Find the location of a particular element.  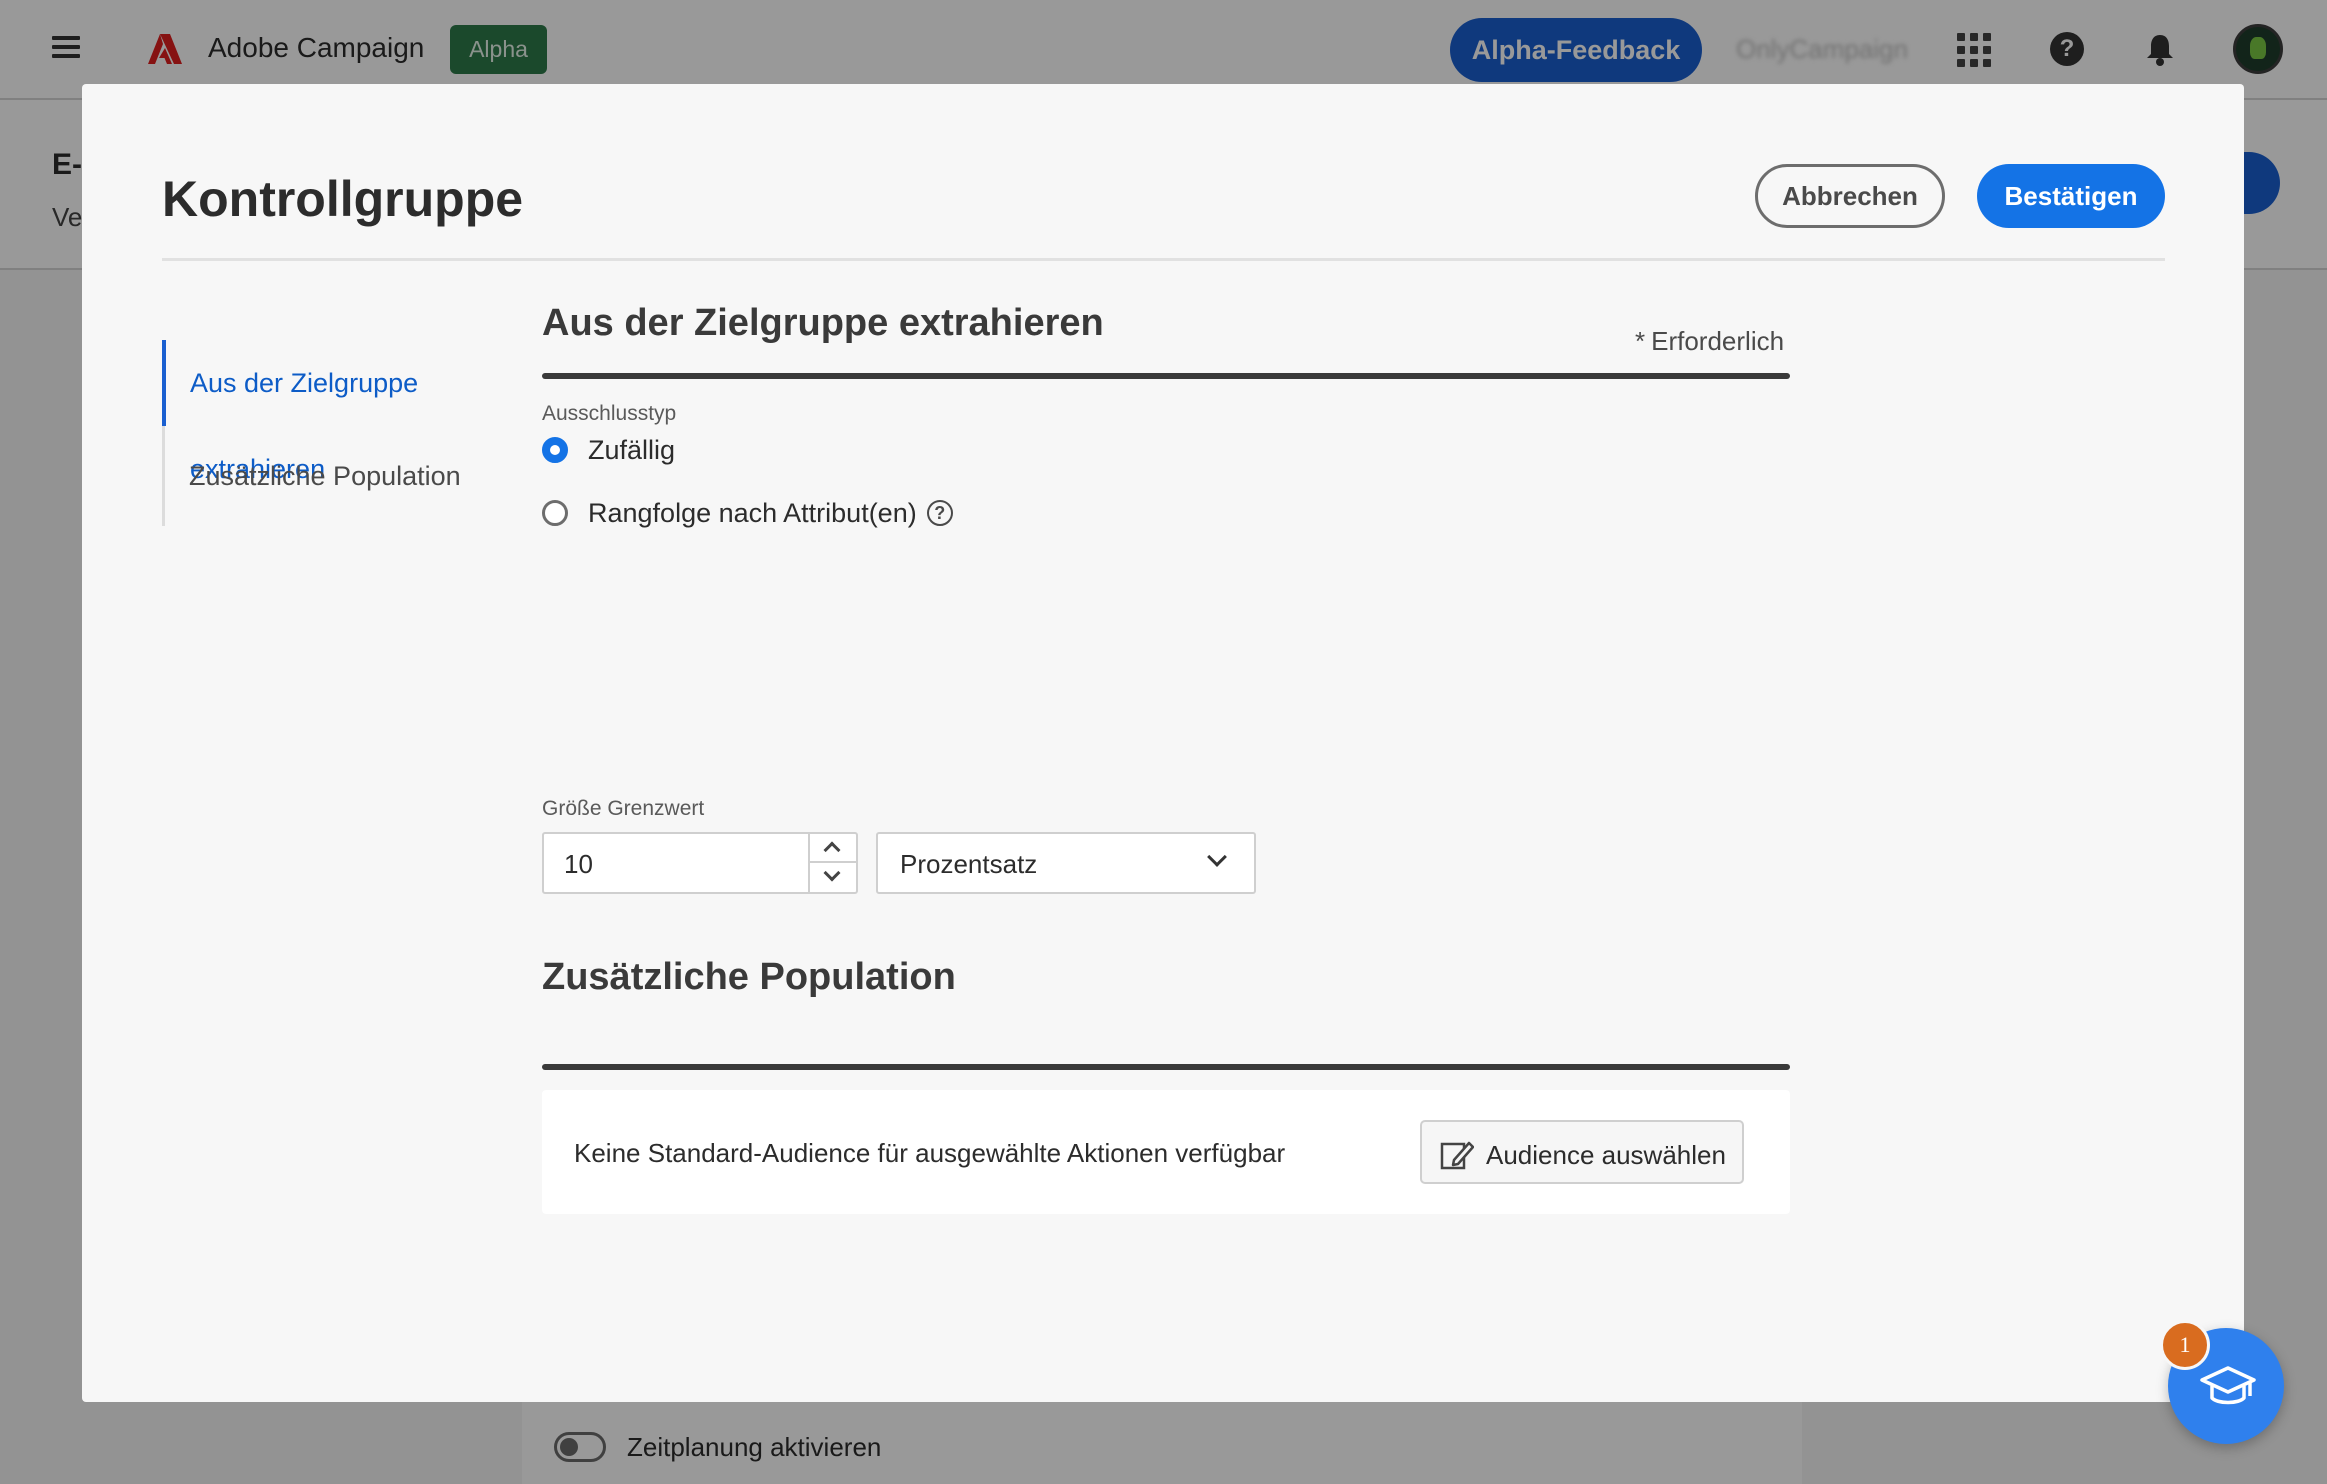

size-limit-input: 10 is located at coordinates (700, 863).